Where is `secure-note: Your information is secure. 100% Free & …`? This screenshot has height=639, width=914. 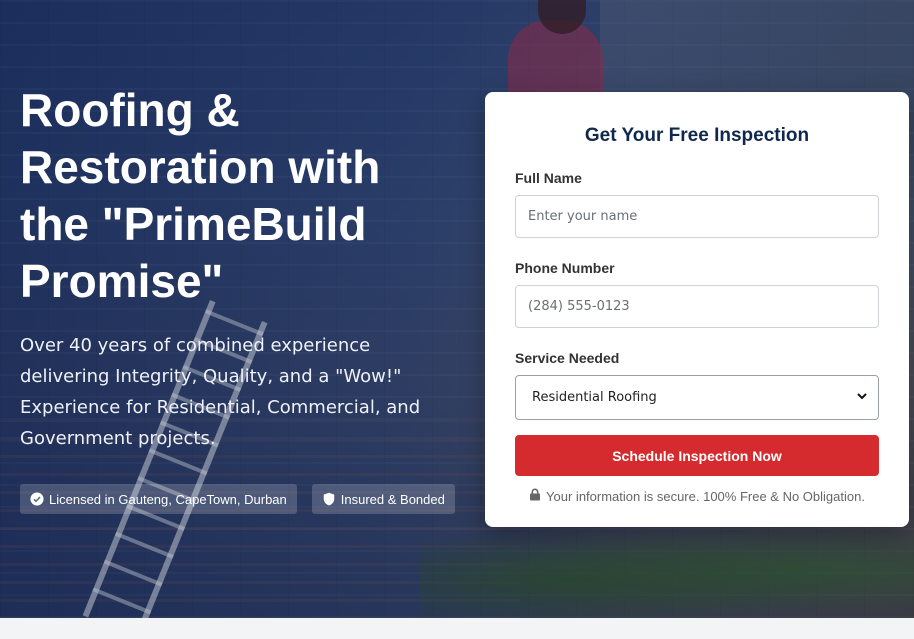
secure-note: Your information is secure. 100% Free & … is located at coordinates (697, 496).